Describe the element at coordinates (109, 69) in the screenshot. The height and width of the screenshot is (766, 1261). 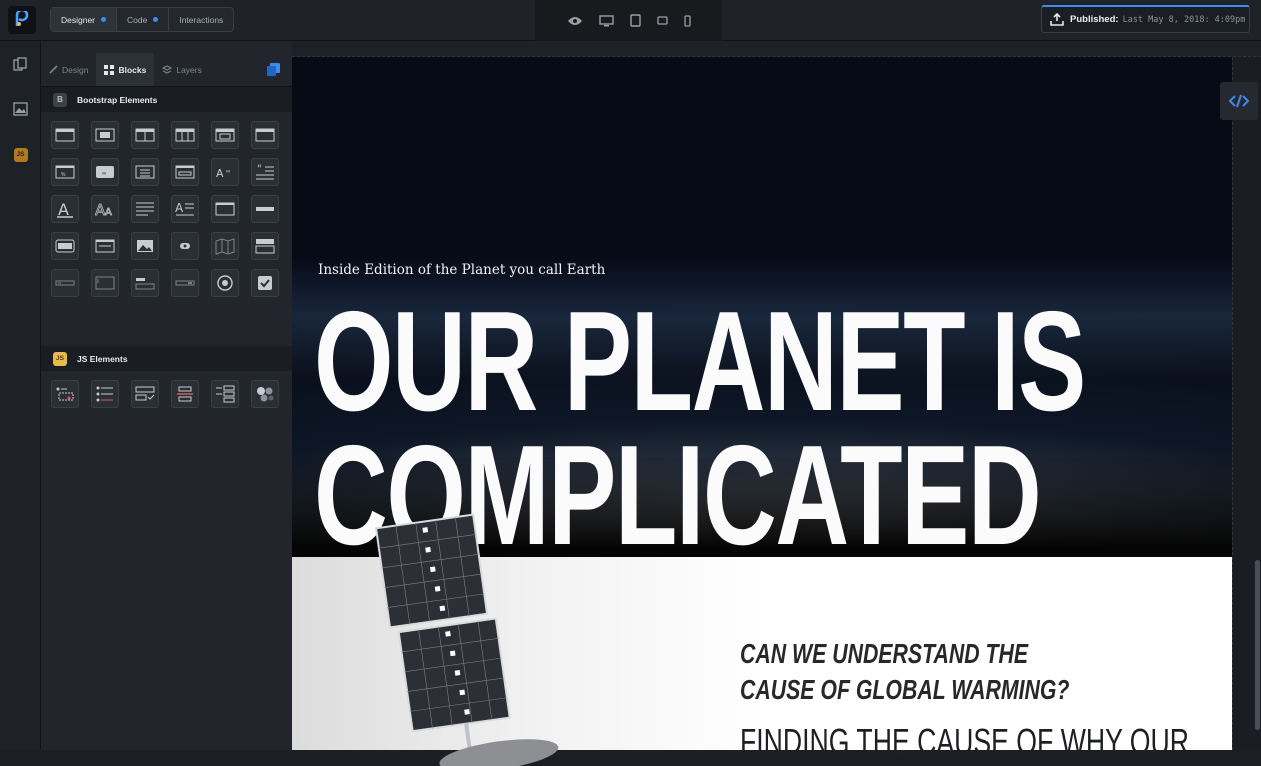
I see `blocks-icon` at that location.